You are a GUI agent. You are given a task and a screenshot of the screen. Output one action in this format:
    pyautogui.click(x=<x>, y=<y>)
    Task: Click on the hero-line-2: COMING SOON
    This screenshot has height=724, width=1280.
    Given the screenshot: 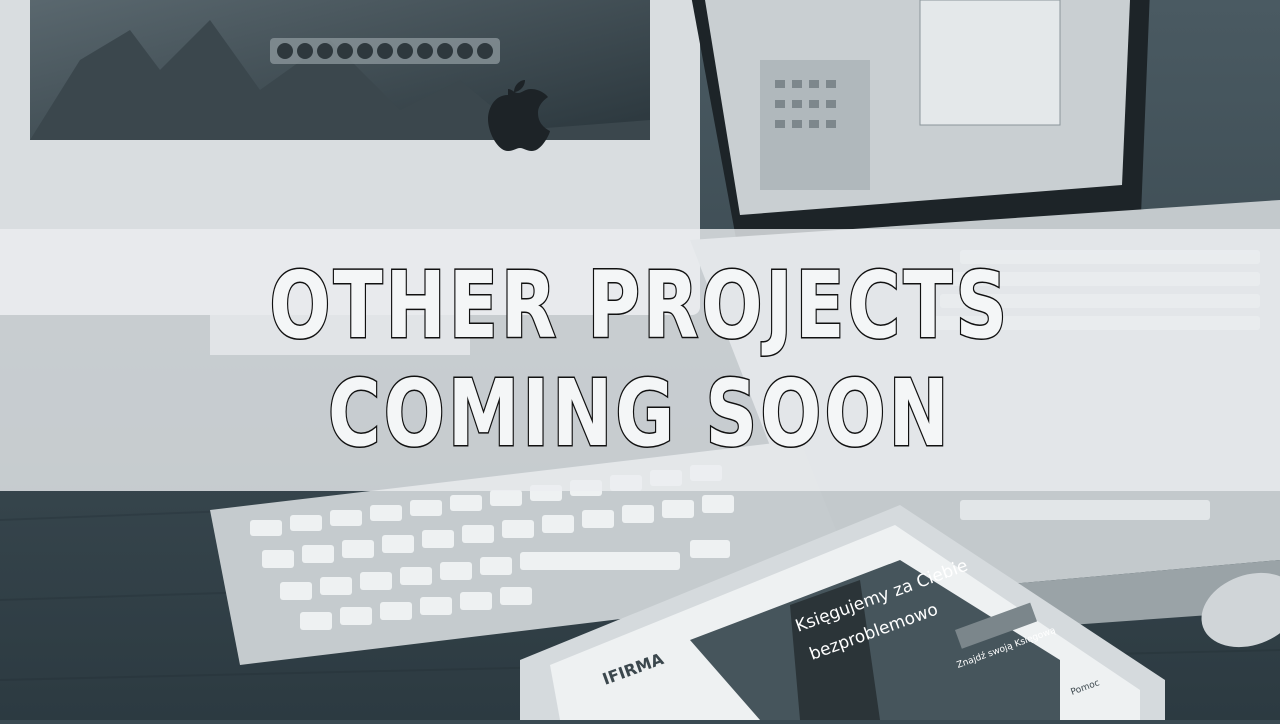 What is the action you would take?
    pyautogui.click(x=639, y=414)
    